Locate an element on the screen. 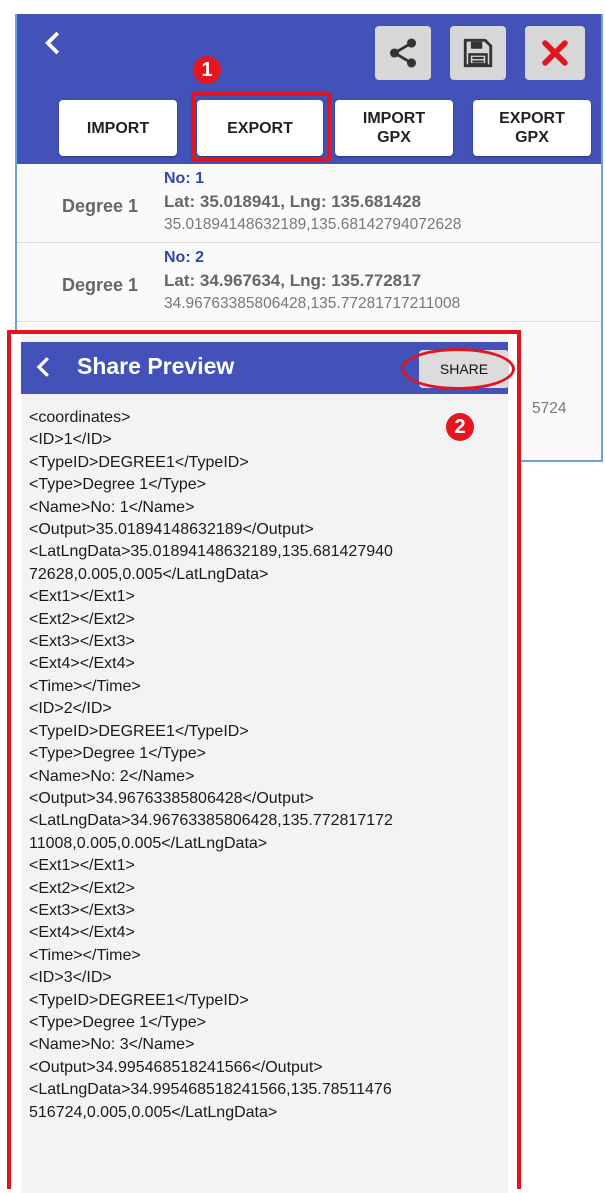 The height and width of the screenshot is (1193, 605). export-gpx-button: EXPORT GPX is located at coordinates (532, 128).